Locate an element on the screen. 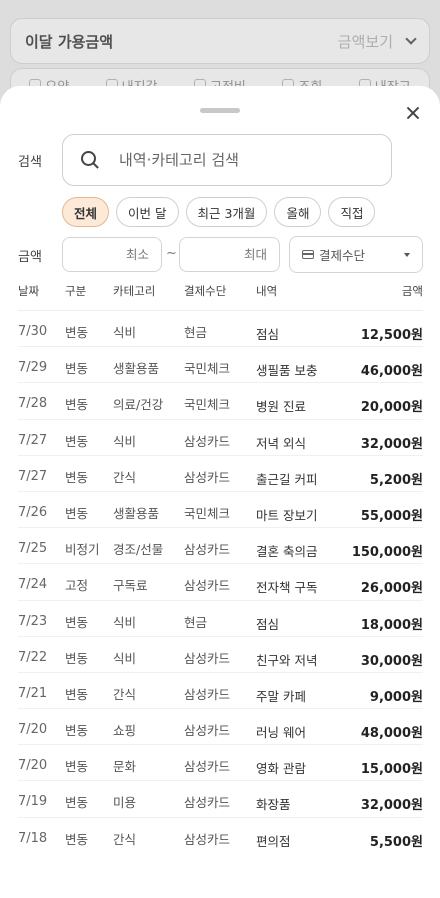 Image resolution: width=440 pixels, height=898 pixels. cell-amount: 9,000원 is located at coordinates (396, 697).